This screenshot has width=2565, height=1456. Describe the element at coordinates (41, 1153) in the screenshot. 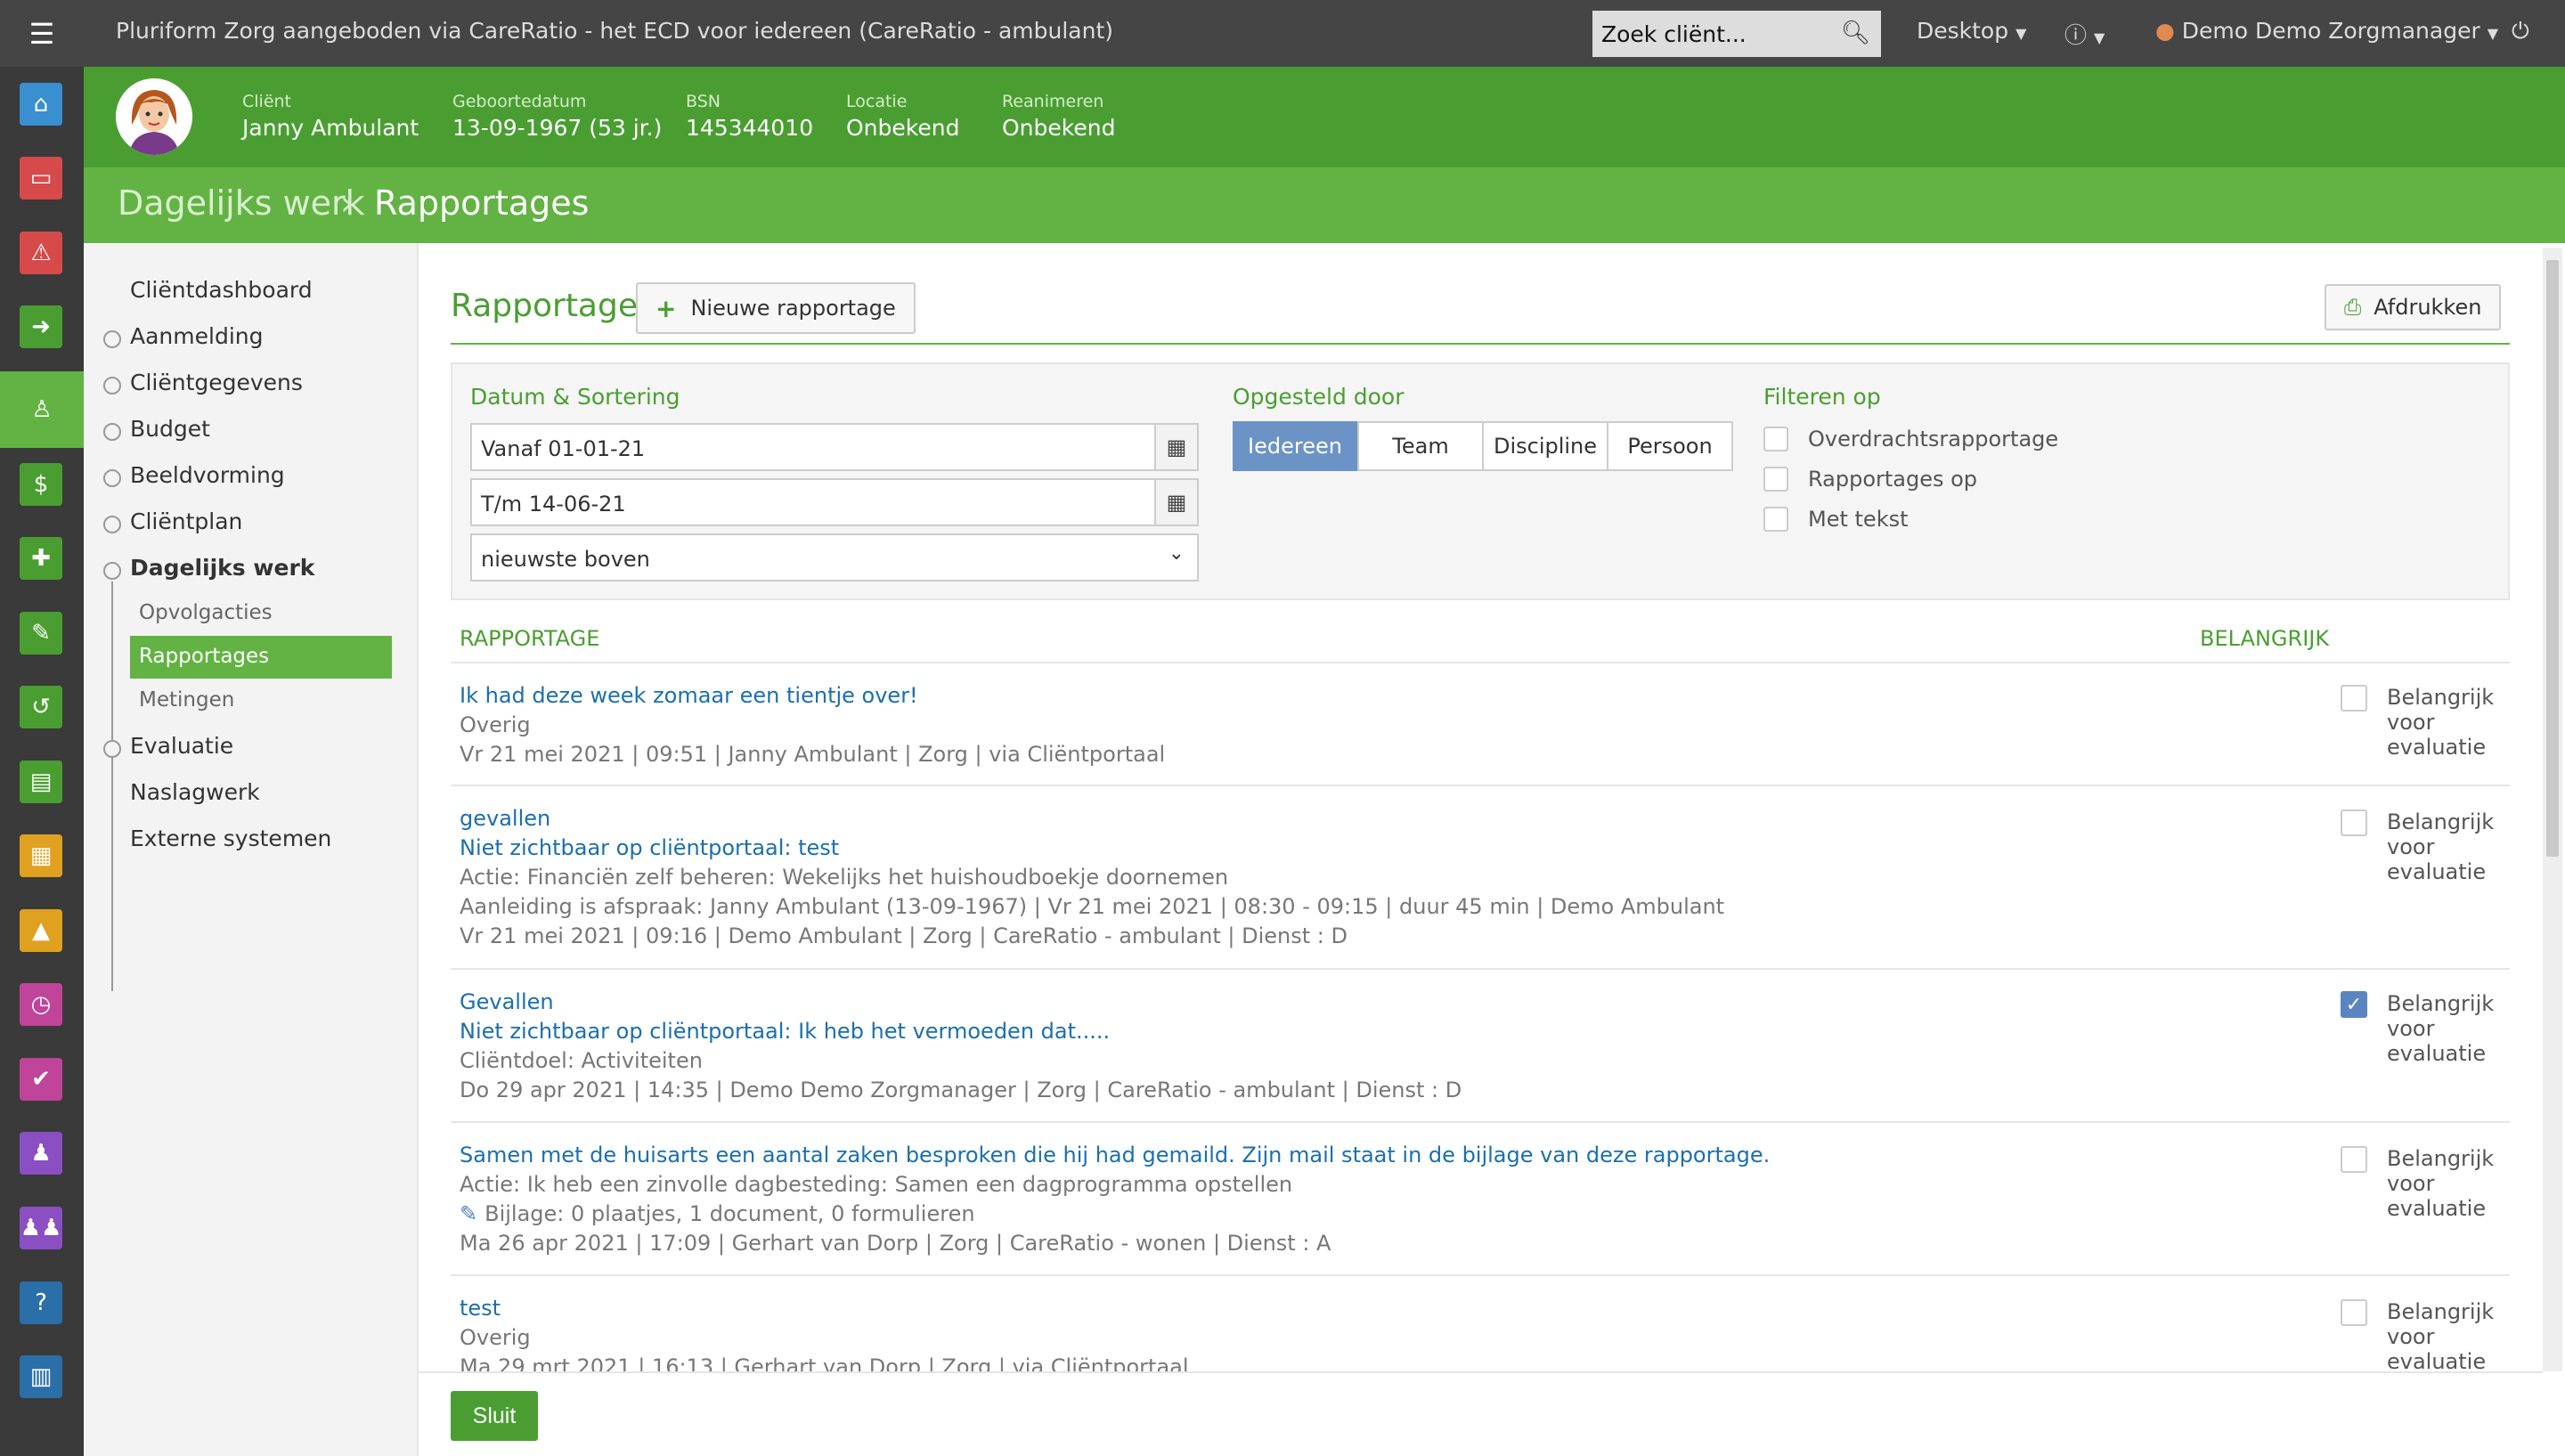

I see `person-icon: ♟` at that location.